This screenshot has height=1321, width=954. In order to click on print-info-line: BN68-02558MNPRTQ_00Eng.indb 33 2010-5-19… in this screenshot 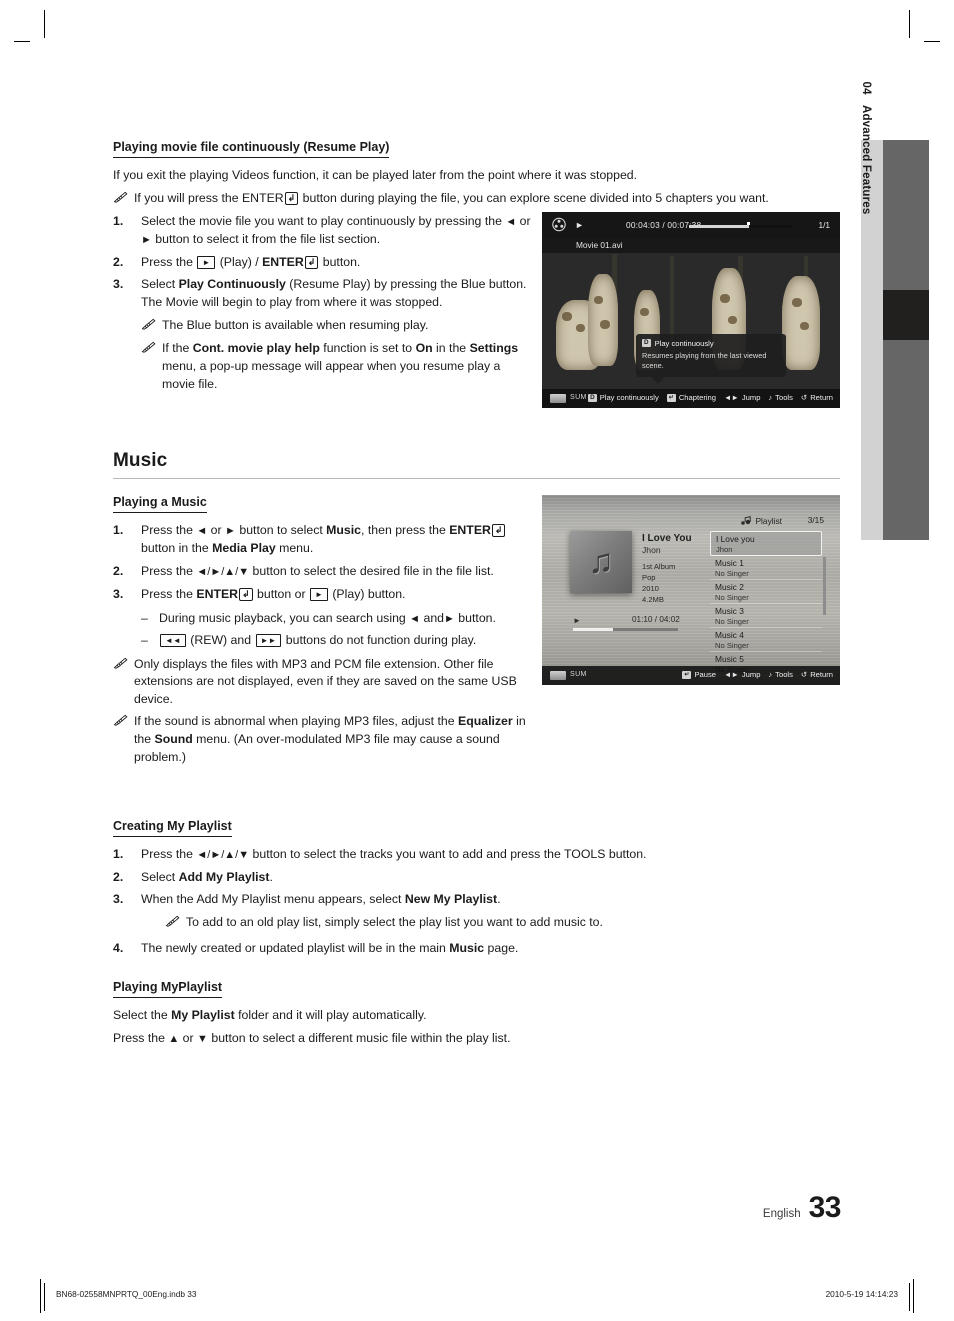, I will do `click(477, 1294)`.